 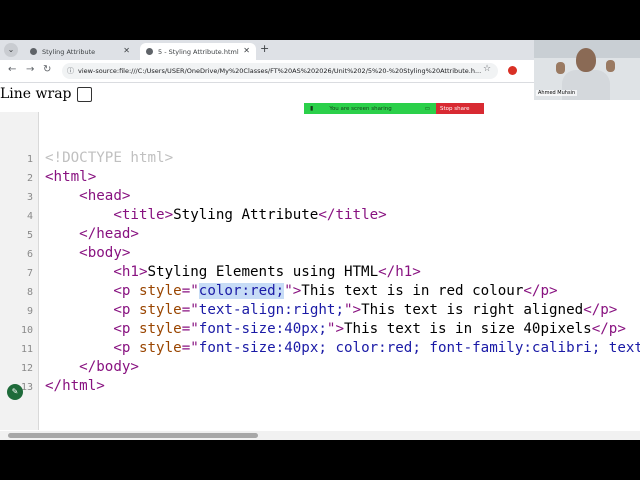 I want to click on line-number: 8, so click(x=29, y=292).